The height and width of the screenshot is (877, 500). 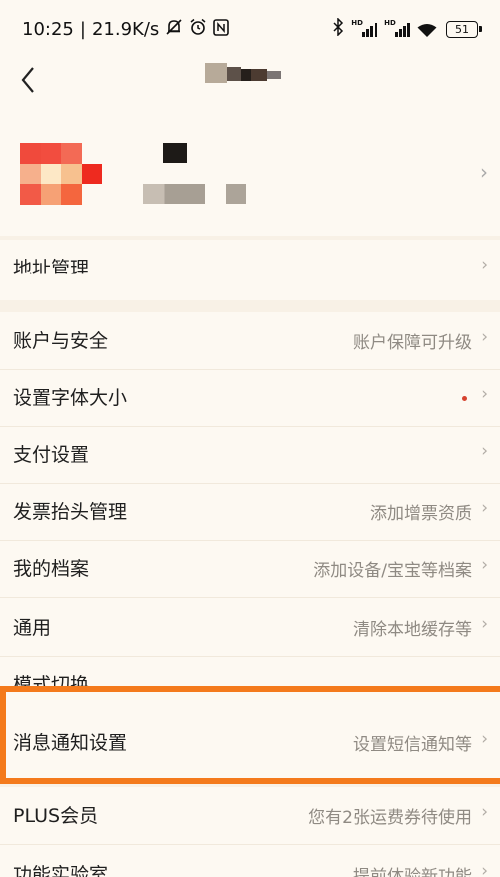 I want to click on menu-item-font-size: 设置字体大小 ›, so click(x=250, y=397).